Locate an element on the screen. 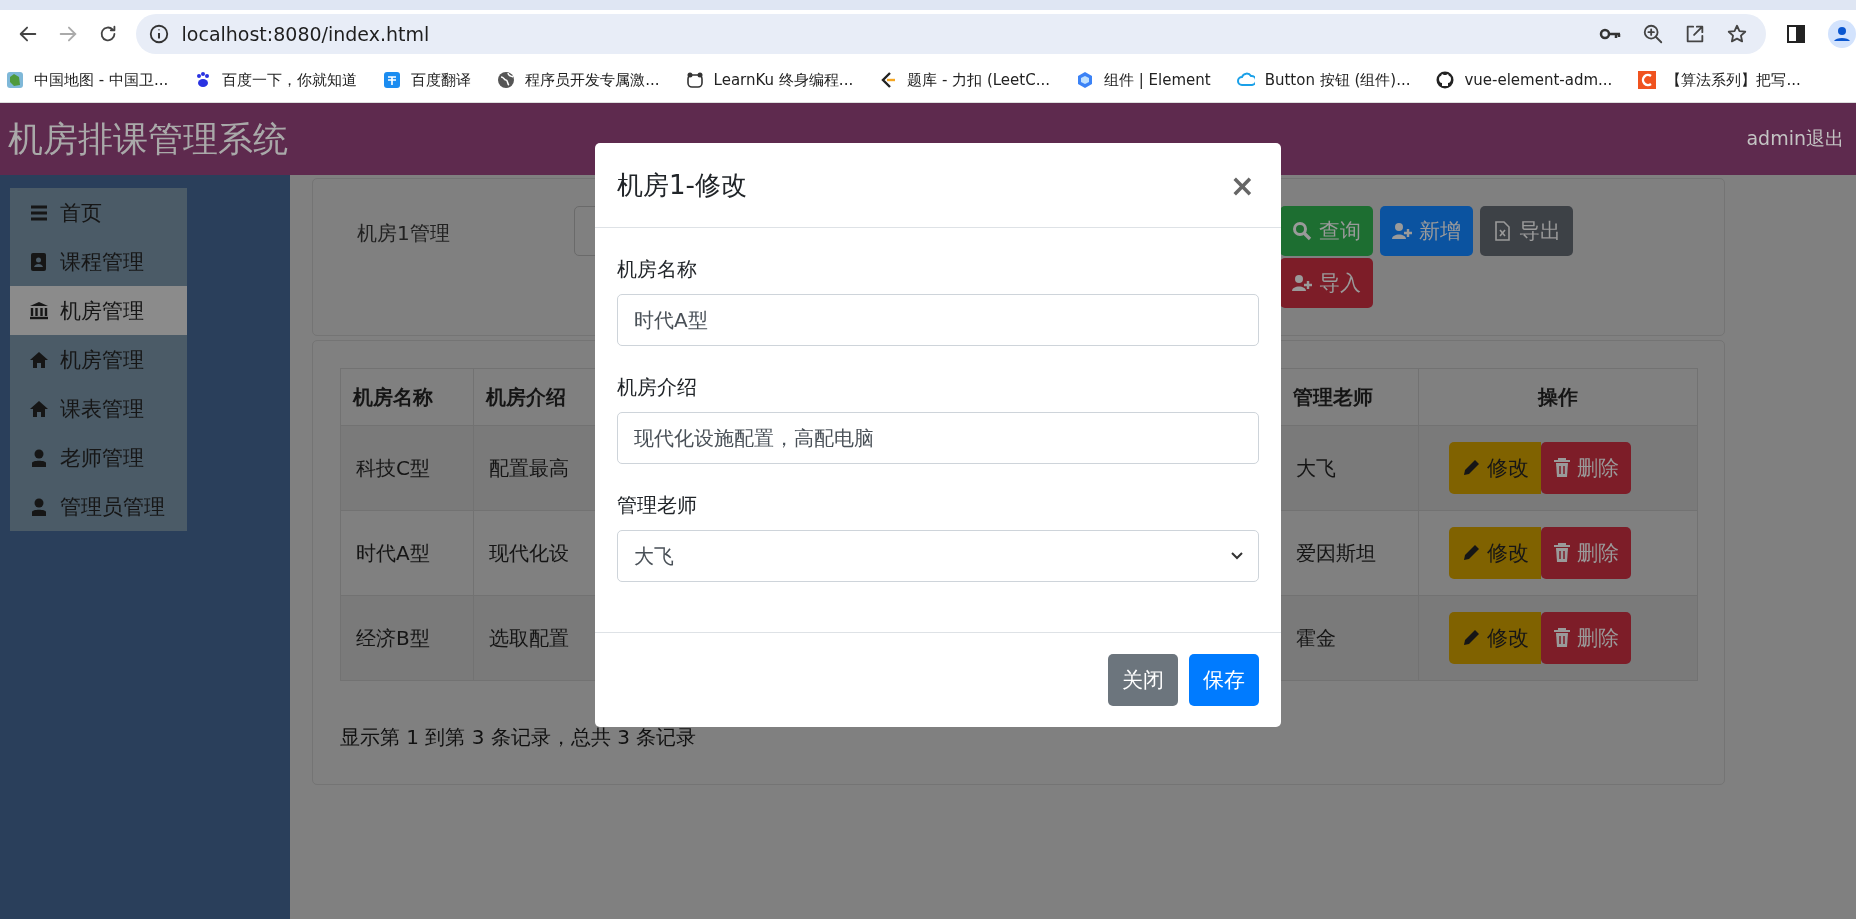 The image size is (1856, 919). input-field: 时代A型 is located at coordinates (938, 320).